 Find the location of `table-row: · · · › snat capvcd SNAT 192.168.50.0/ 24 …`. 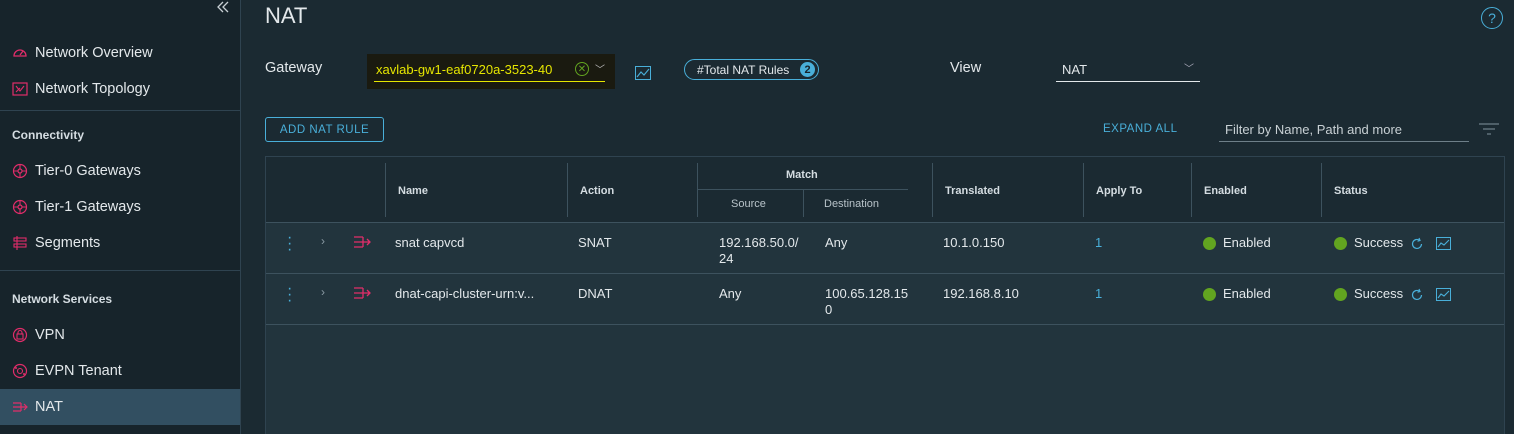

table-row: · · · › snat capvcd SNAT 192.168.50.0/ 24 … is located at coordinates (885, 248).